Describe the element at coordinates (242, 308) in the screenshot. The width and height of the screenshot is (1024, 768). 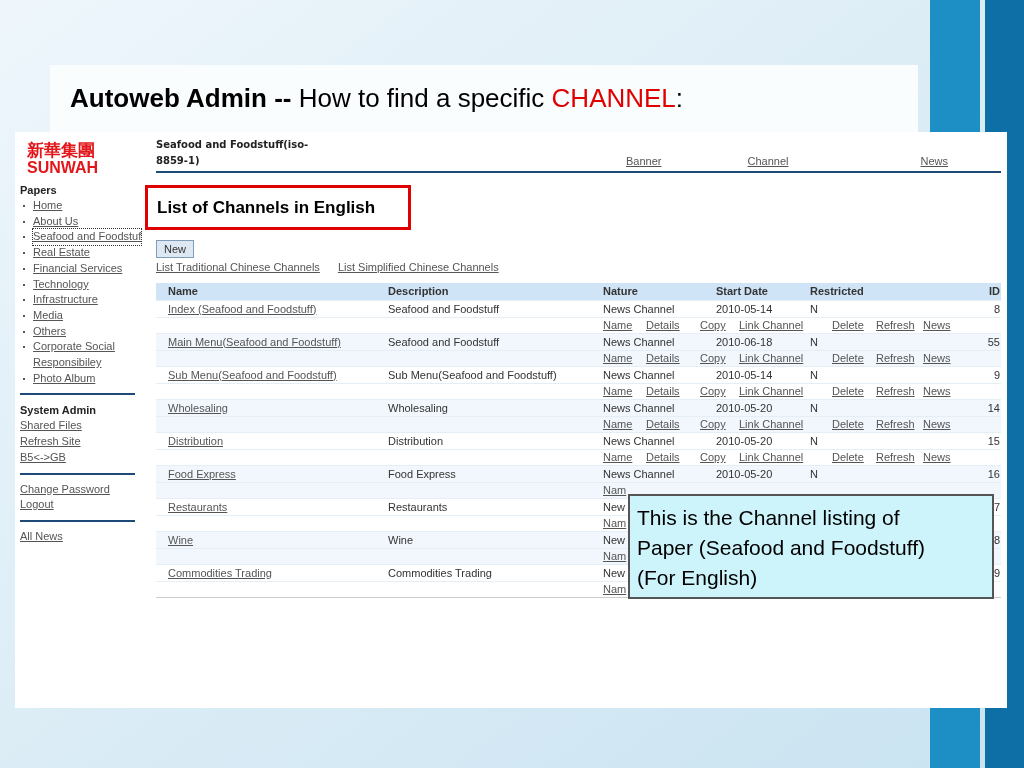
I see `channel-name-link: Index (Seafood and Foodstuff)` at that location.